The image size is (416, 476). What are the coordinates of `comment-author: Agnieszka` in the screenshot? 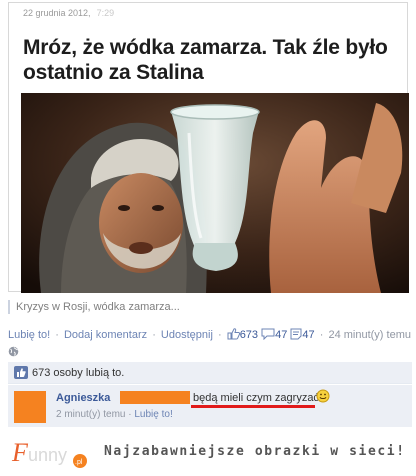 It's located at (83, 398).